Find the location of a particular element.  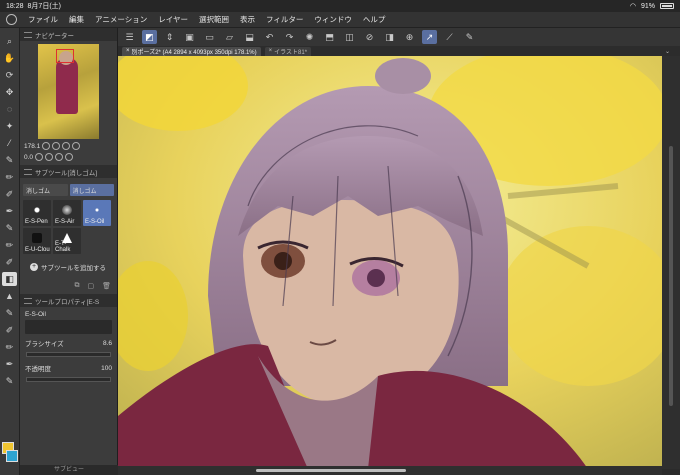

save-icon: ⬓ is located at coordinates (249, 37).